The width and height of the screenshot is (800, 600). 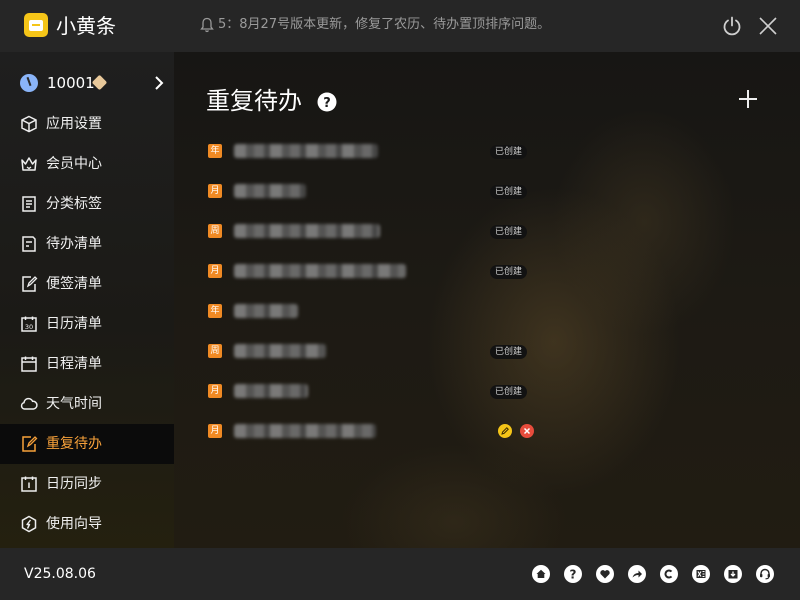 I want to click on todo-row: 月, so click(x=374, y=432).